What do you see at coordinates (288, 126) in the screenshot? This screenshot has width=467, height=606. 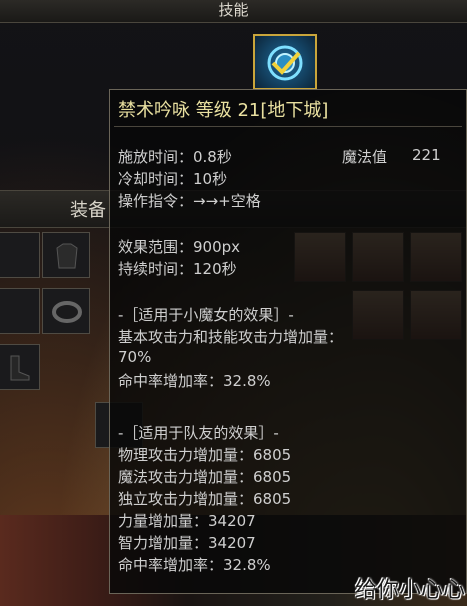 I see `tooltip-divider` at bounding box center [288, 126].